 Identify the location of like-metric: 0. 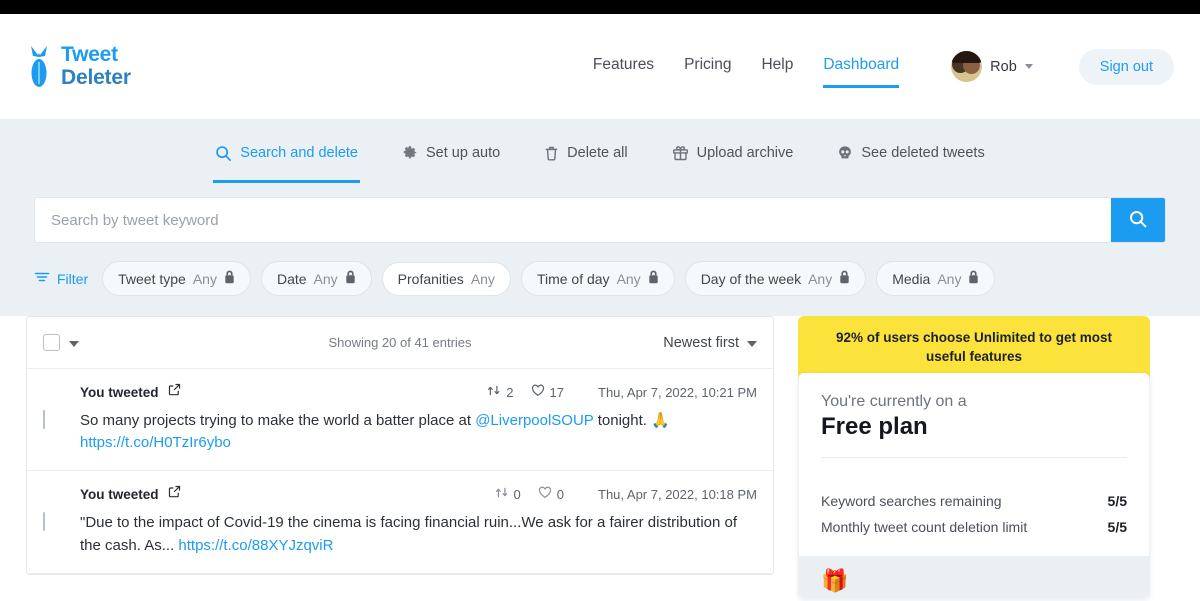
(551, 494).